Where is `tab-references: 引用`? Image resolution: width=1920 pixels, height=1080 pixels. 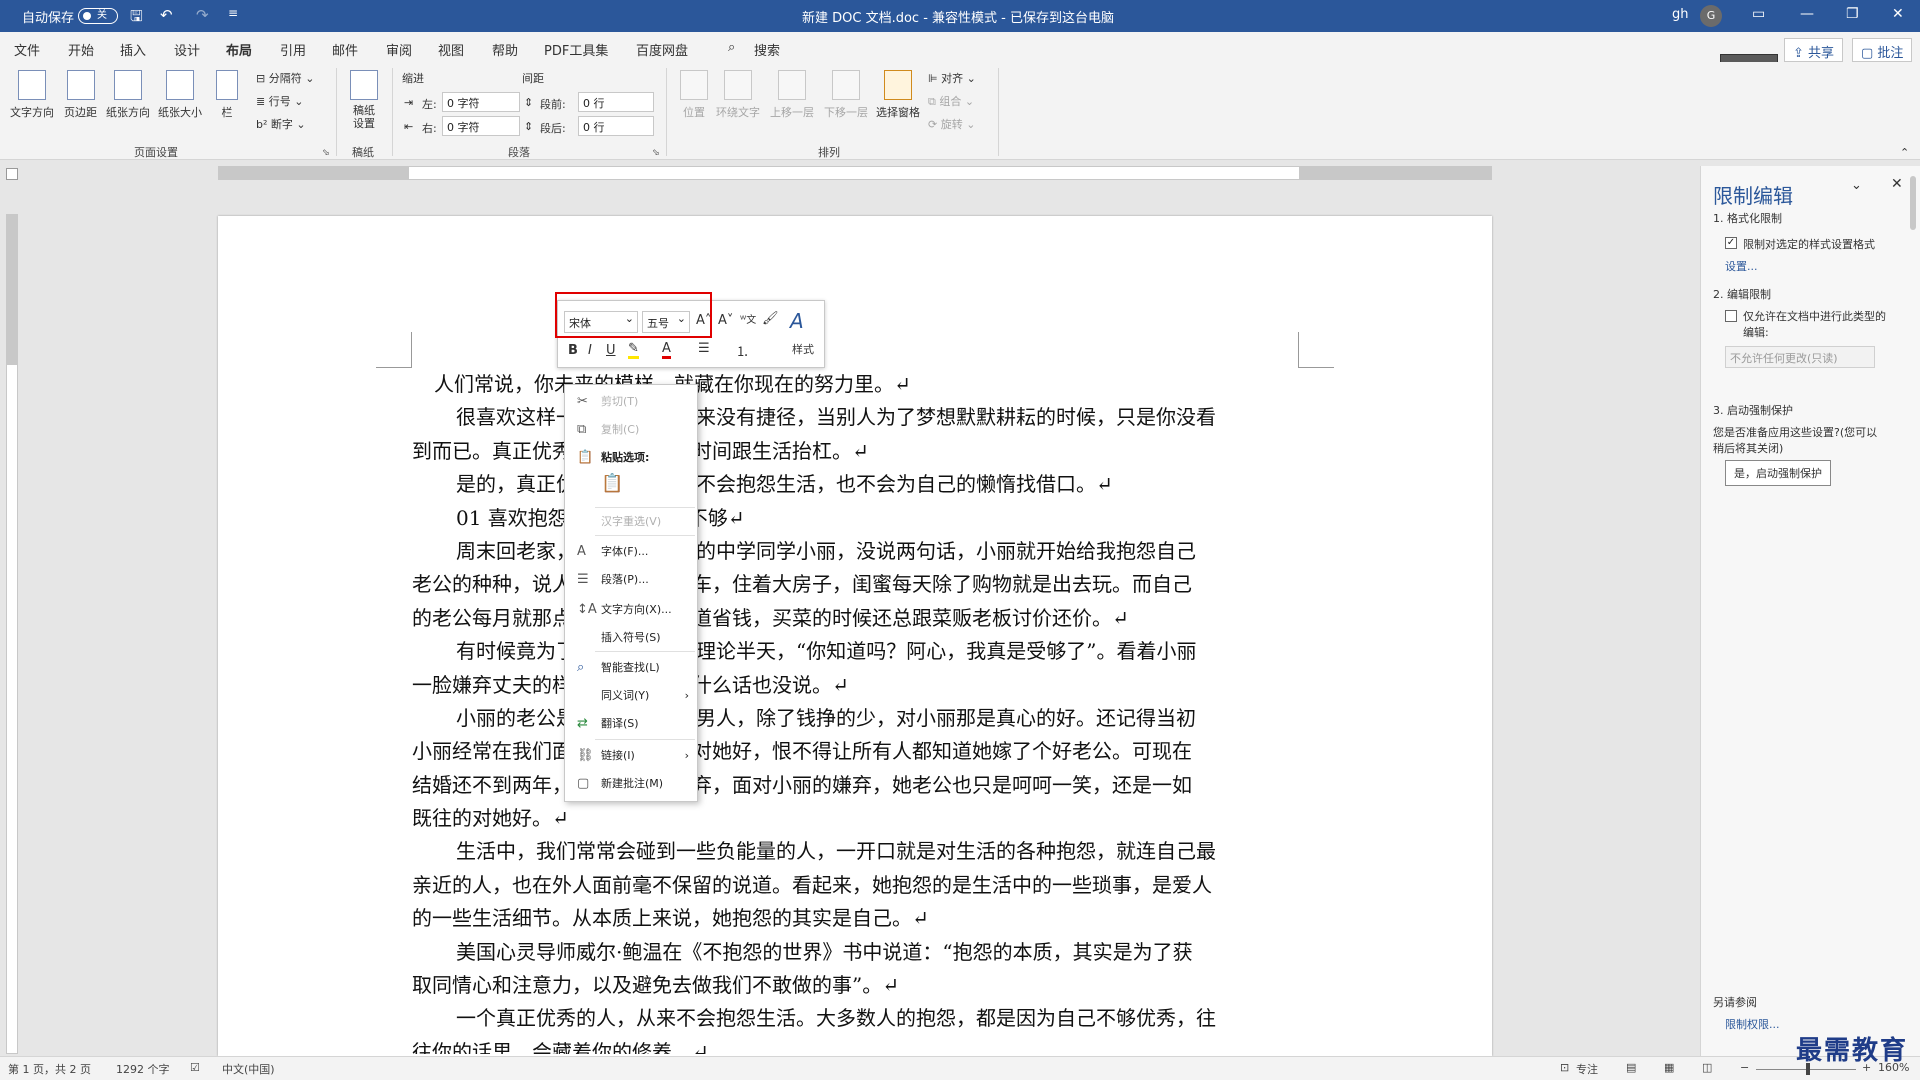
tab-references: 引用 is located at coordinates (293, 49).